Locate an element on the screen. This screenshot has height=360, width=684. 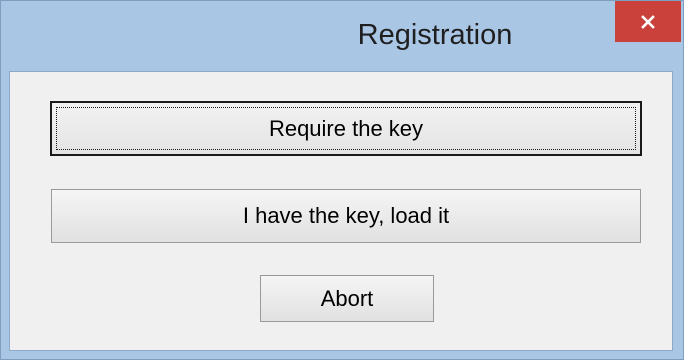
require-key-button: Require the key is located at coordinates (346, 128).